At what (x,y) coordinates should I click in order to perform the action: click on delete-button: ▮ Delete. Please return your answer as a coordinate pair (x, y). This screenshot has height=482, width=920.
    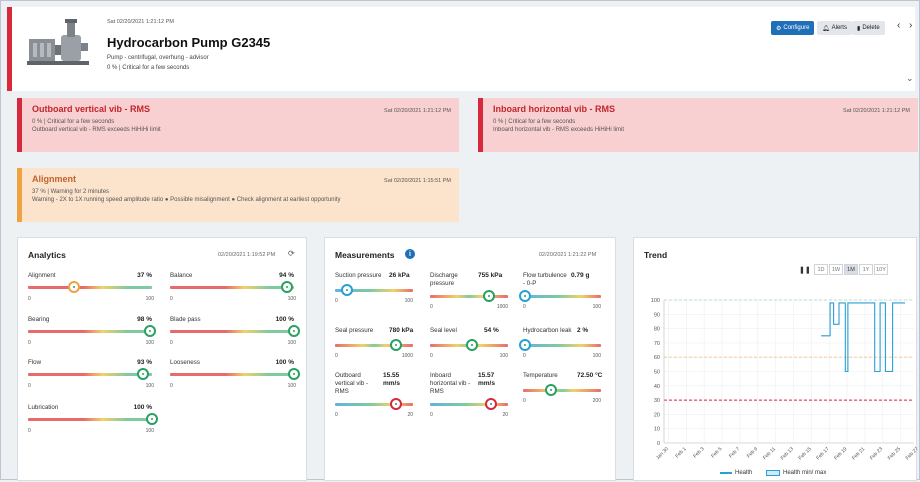
    Looking at the image, I should click on (868, 28).